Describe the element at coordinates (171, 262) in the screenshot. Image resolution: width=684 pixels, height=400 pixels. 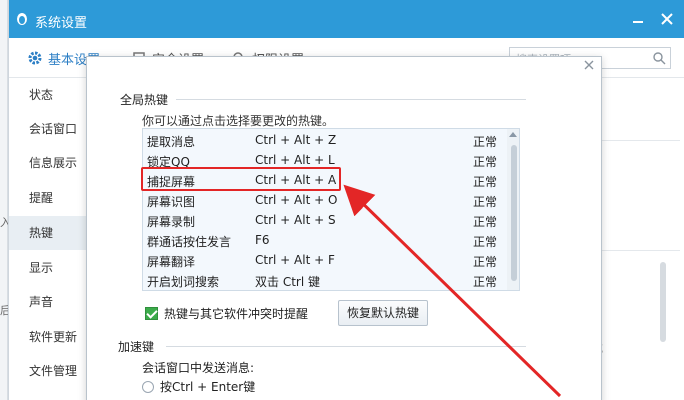
I see `hotkey-name: 屏幕翻译` at that location.